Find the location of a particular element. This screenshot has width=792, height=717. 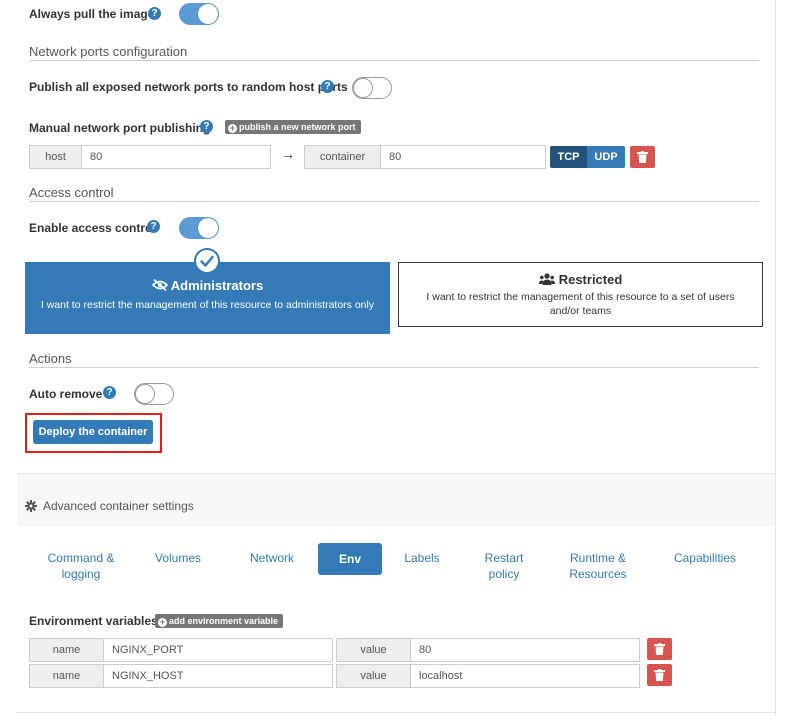

content-right-border is located at coordinates (775, 358).